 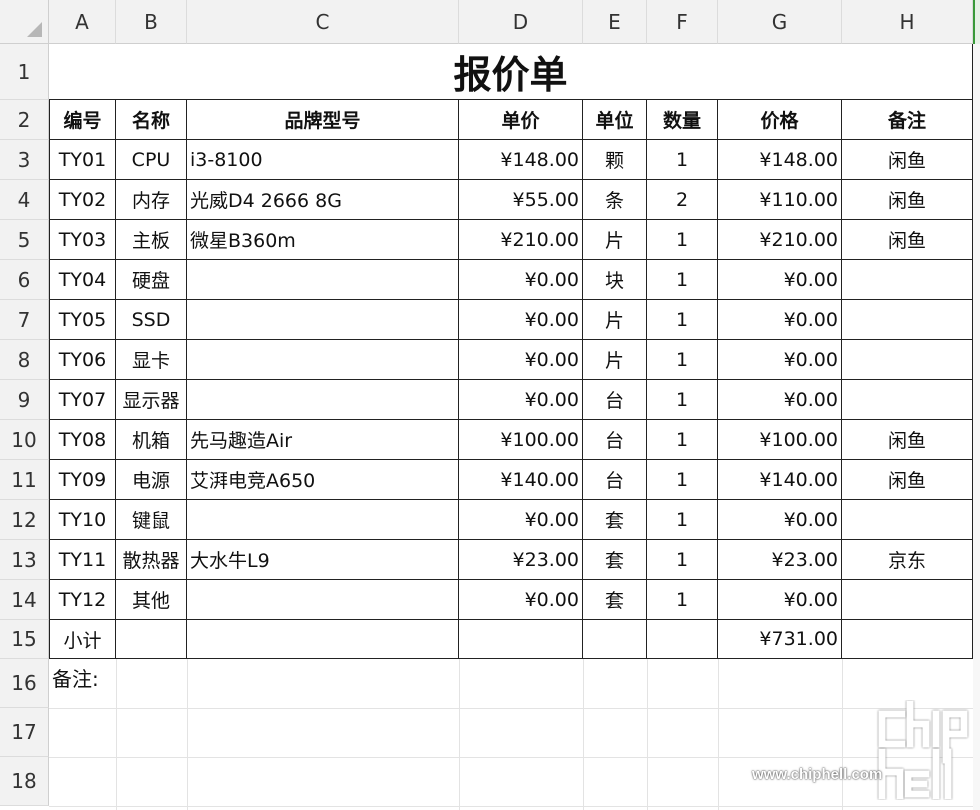 I want to click on item-10-cell-d: ¥0.00, so click(x=521, y=520).